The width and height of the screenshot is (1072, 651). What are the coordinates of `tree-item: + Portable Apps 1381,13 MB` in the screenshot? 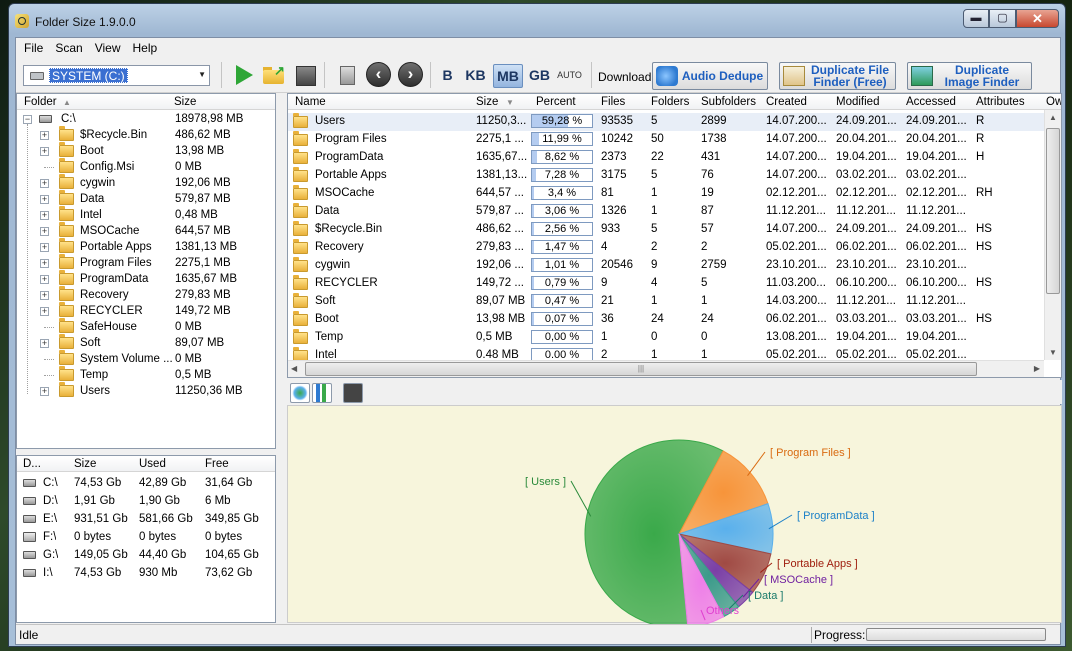 It's located at (146, 246).